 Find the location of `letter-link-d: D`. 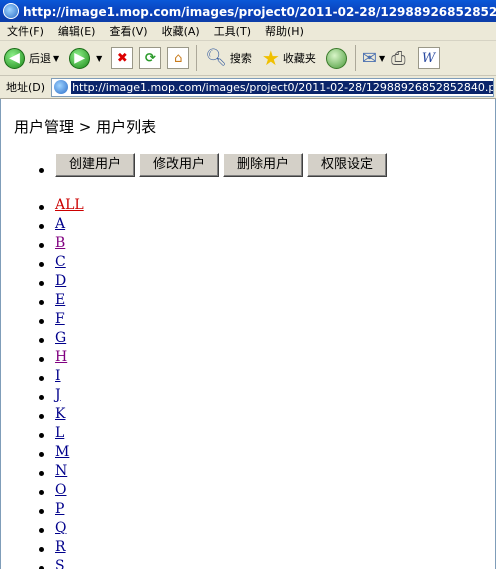

letter-link-d: D is located at coordinates (60, 281).